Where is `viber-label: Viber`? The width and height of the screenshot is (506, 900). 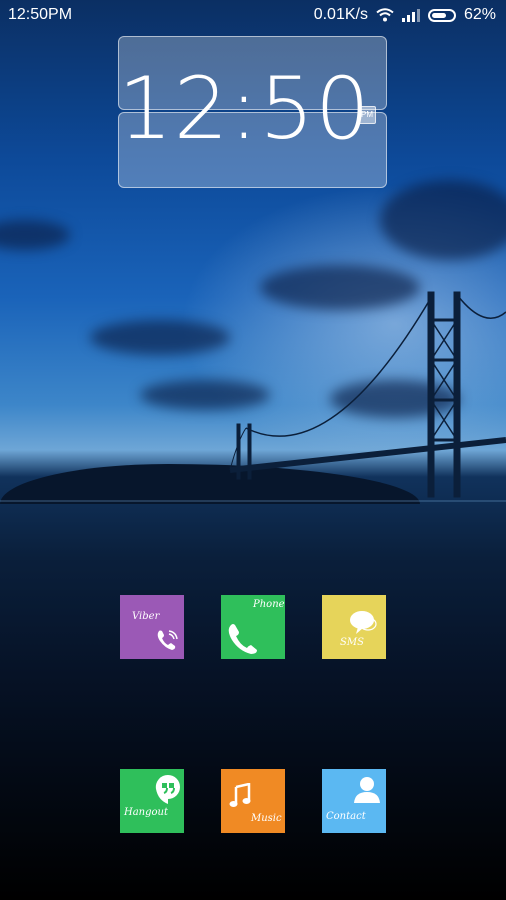 viber-label: Viber is located at coordinates (146, 616).